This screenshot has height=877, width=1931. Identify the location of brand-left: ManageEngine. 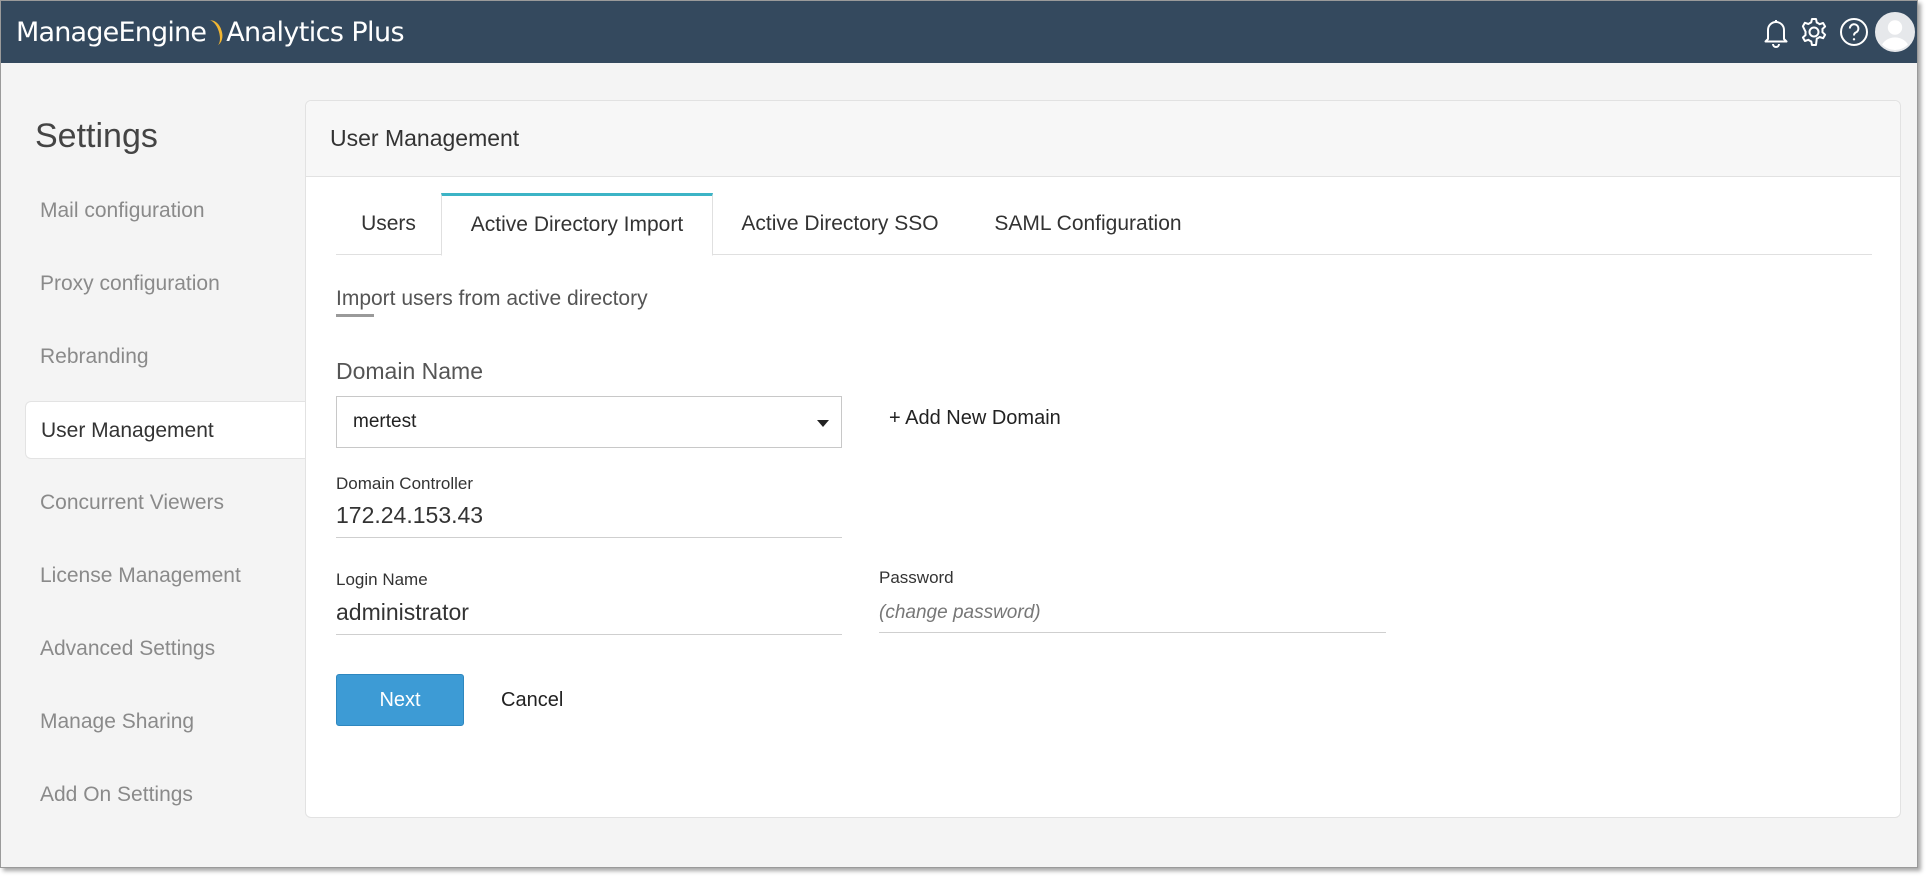
(111, 32).